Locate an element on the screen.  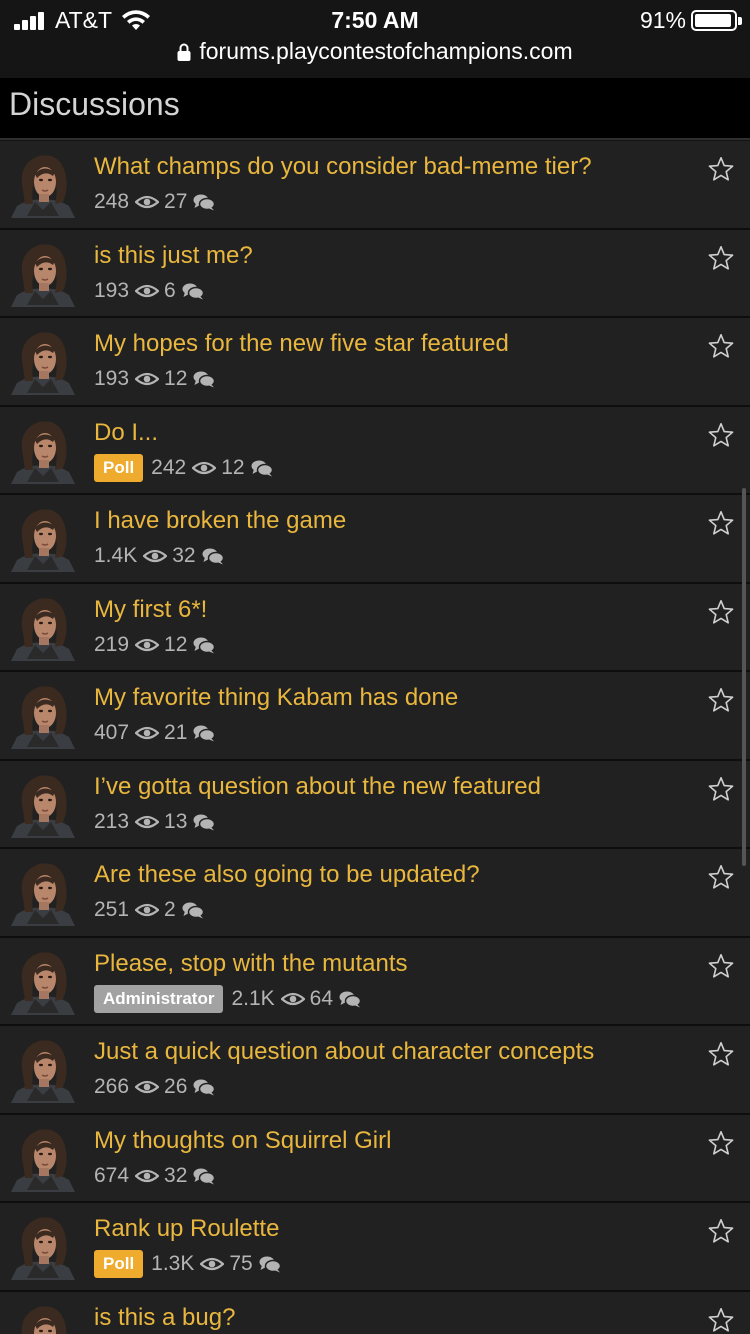
discussion-title: I have broken the game is located at coordinates (387, 521).